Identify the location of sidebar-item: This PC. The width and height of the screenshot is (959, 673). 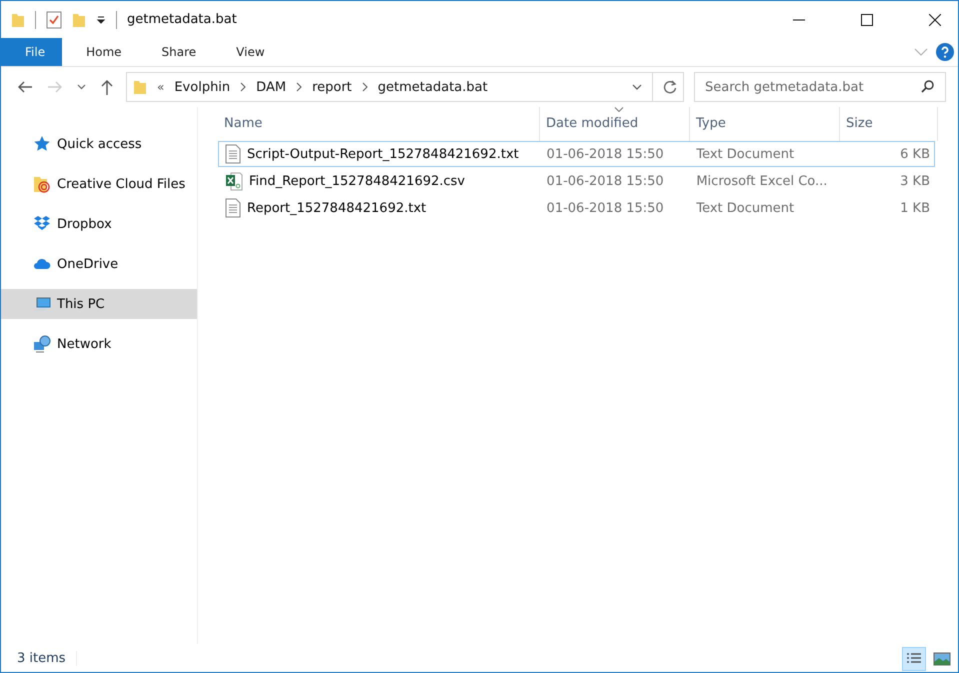
(99, 304).